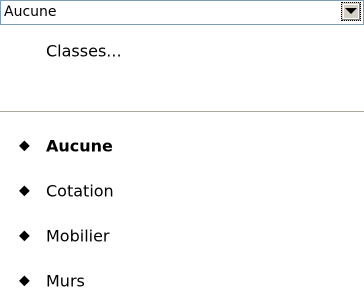 This screenshot has height=307, width=364. Describe the element at coordinates (182, 146) in the screenshot. I see `menu-item-aucune: ◆ Aucune` at that location.